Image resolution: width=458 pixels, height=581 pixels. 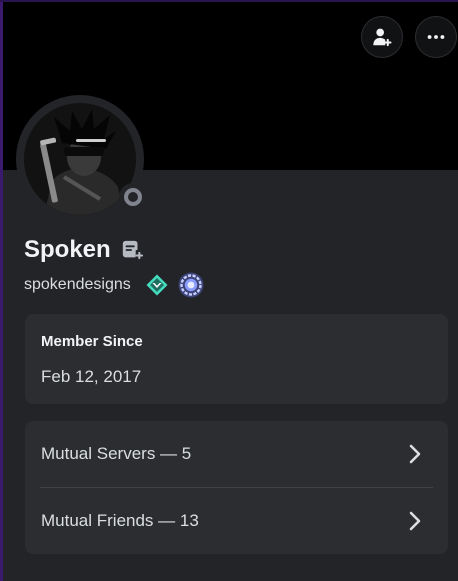 What do you see at coordinates (81, 159) in the screenshot?
I see `avatar-container` at bounding box center [81, 159].